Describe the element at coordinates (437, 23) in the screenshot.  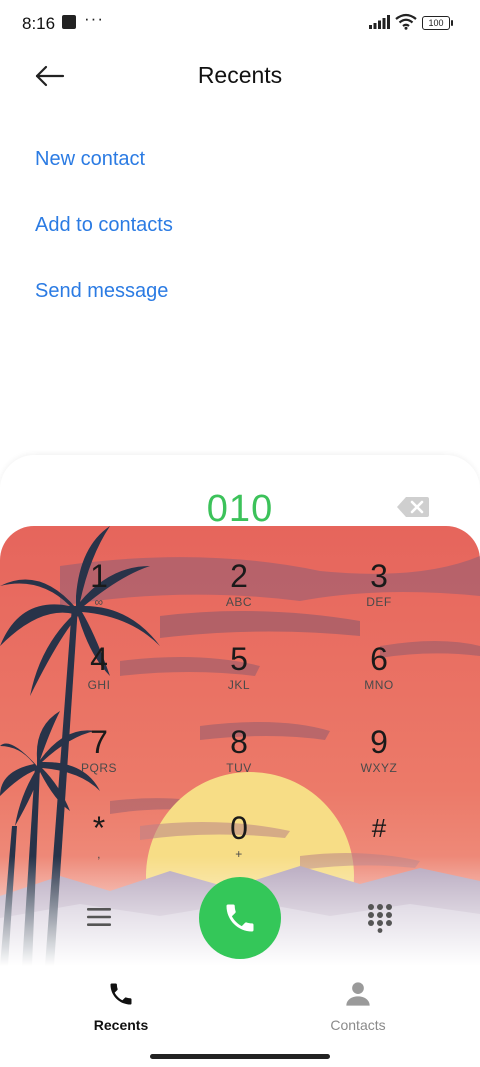
I see `battery-icon: 100` at that location.